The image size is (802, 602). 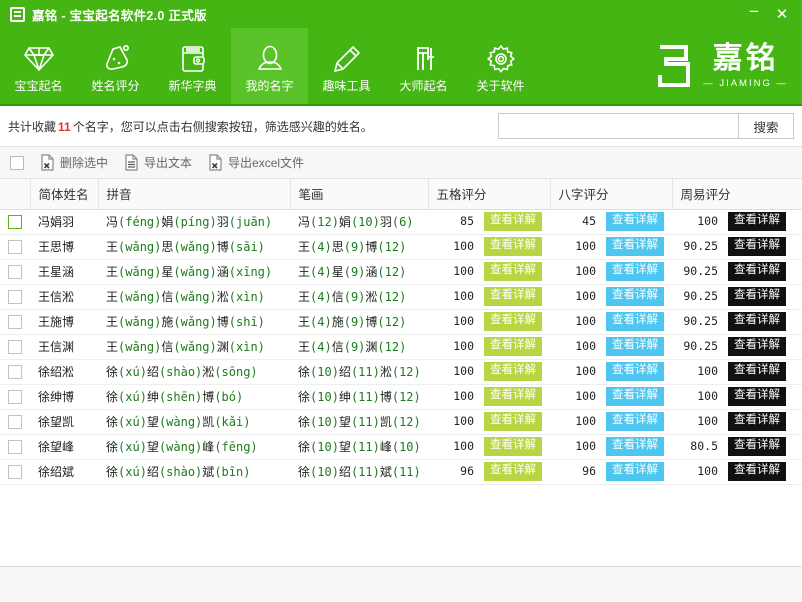 I want to click on search-box: 搜索, so click(x=646, y=126).